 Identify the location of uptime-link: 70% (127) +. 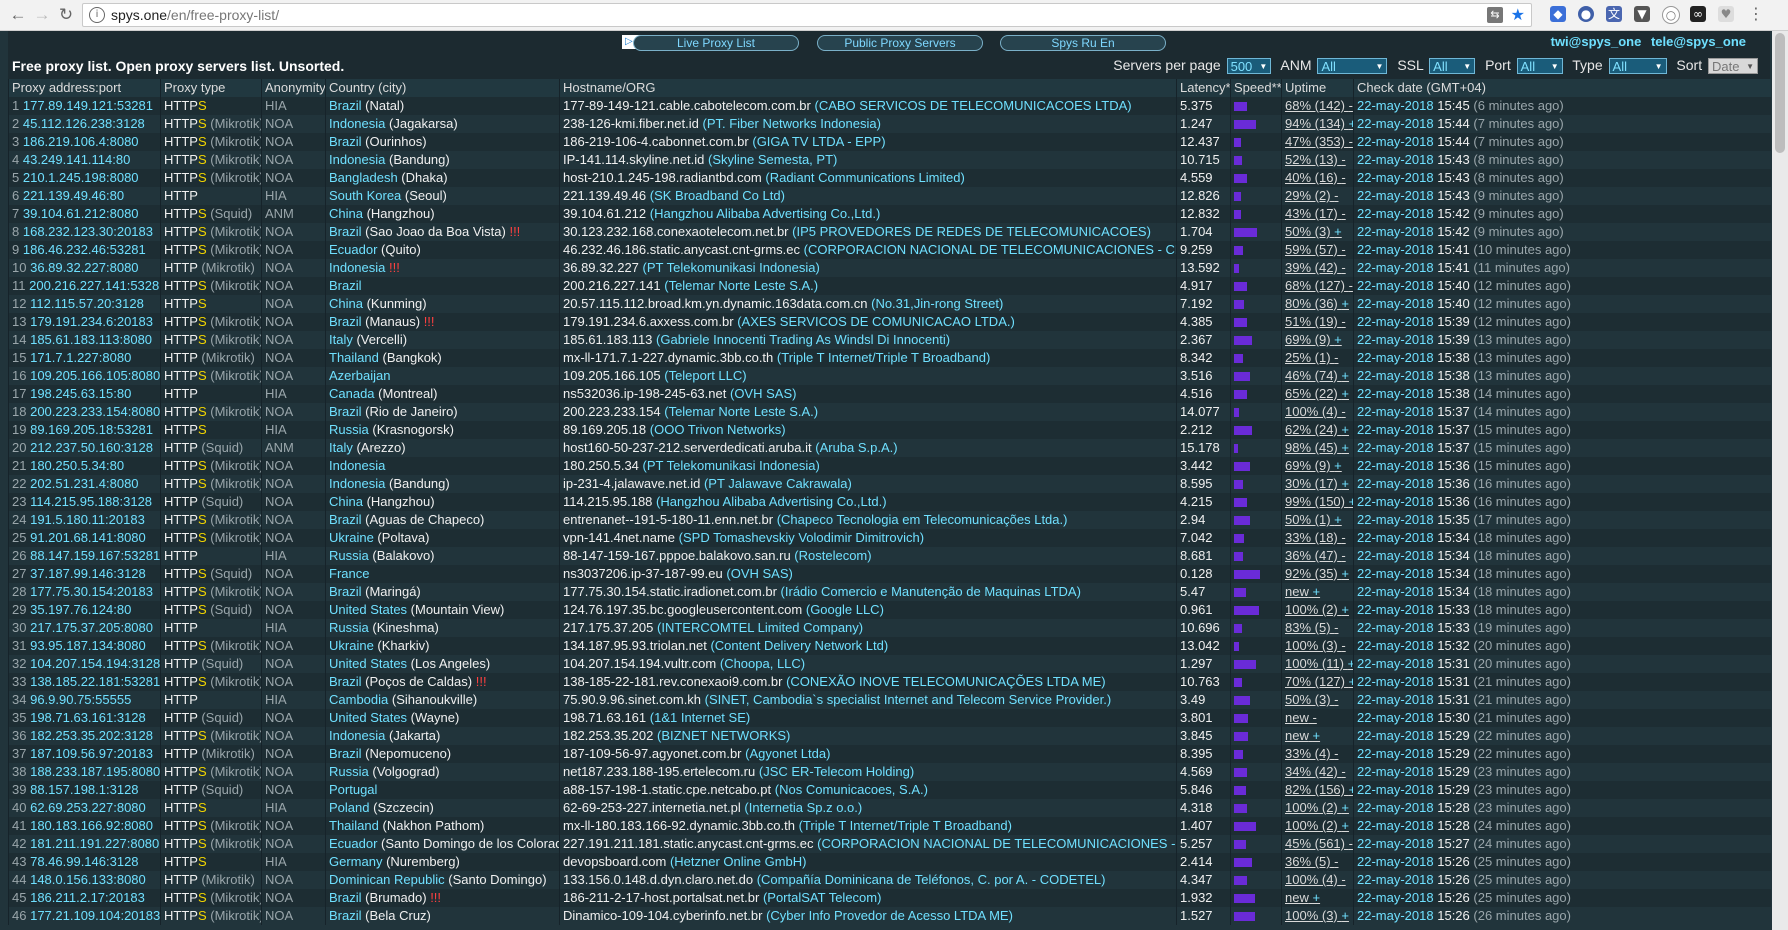
(1319, 681).